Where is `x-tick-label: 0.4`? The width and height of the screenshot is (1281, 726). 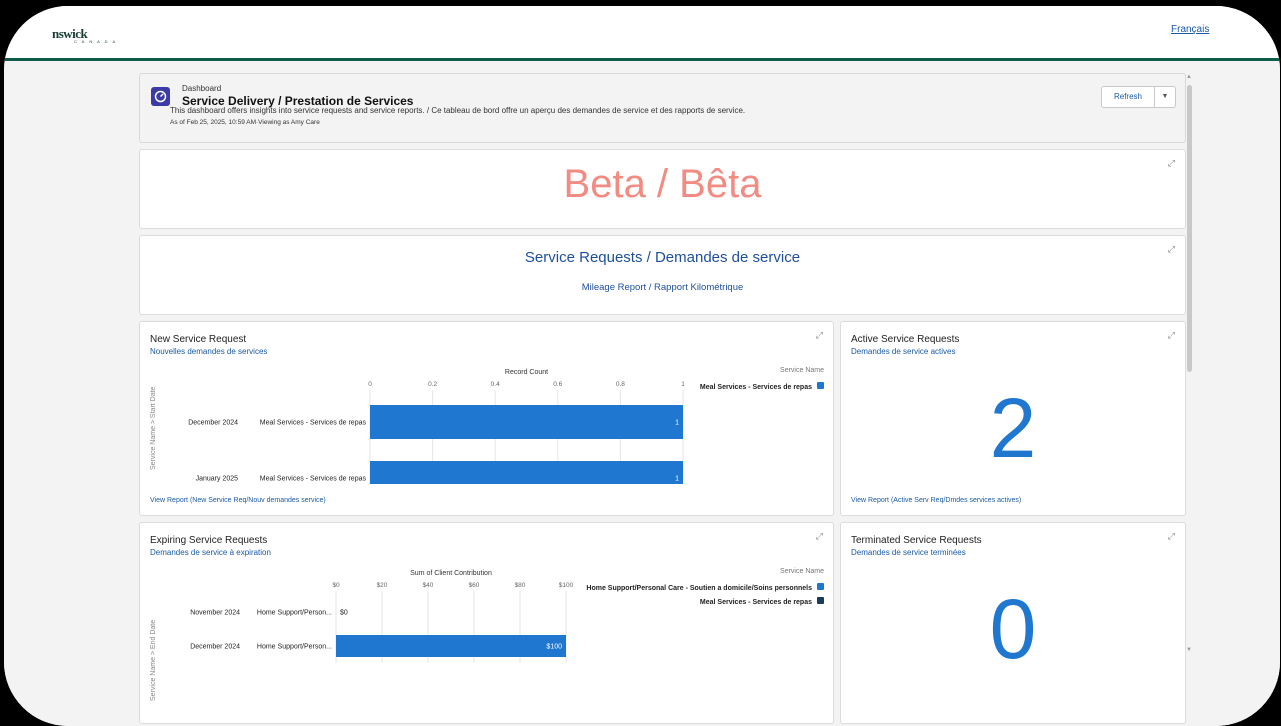 x-tick-label: 0.4 is located at coordinates (495, 384).